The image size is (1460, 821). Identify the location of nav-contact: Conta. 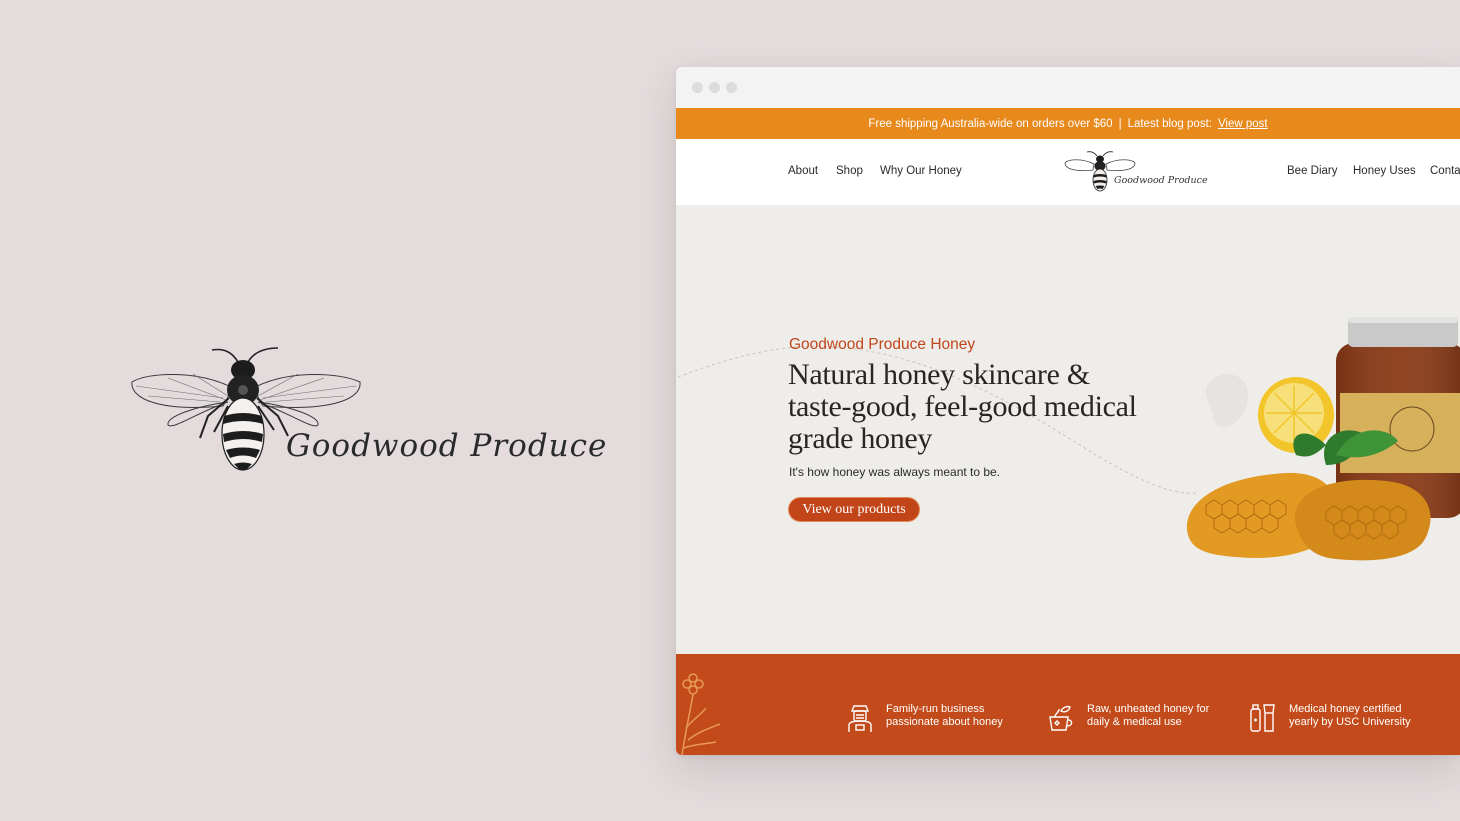
(1445, 171).